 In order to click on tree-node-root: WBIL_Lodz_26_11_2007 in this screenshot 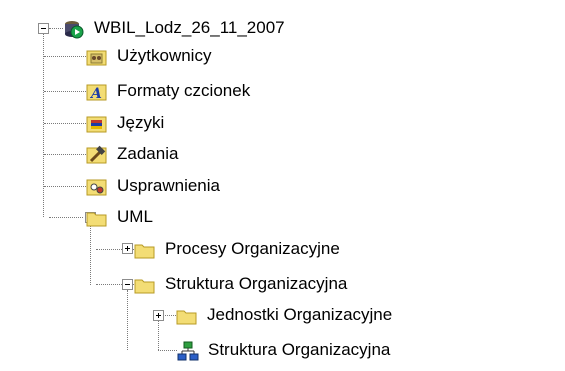, I will do `click(175, 28)`.